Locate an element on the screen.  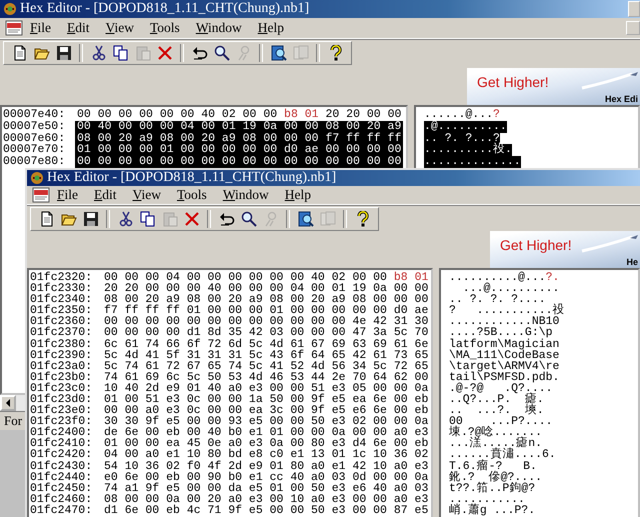
ascii-text: \MA_111\CodeBase is located at coordinates (504, 355).